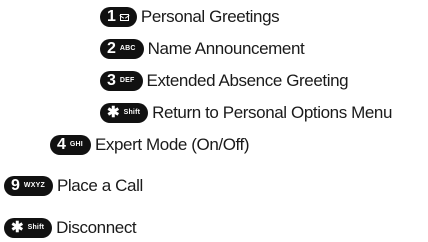 This screenshot has width=428, height=242. Describe the element at coordinates (124, 17) in the screenshot. I see `envelope-icon` at that location.